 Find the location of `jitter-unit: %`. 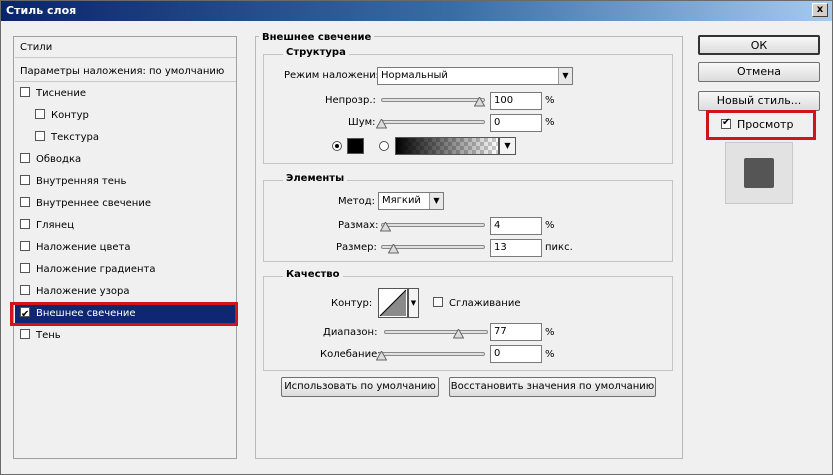

jitter-unit: % is located at coordinates (550, 354).